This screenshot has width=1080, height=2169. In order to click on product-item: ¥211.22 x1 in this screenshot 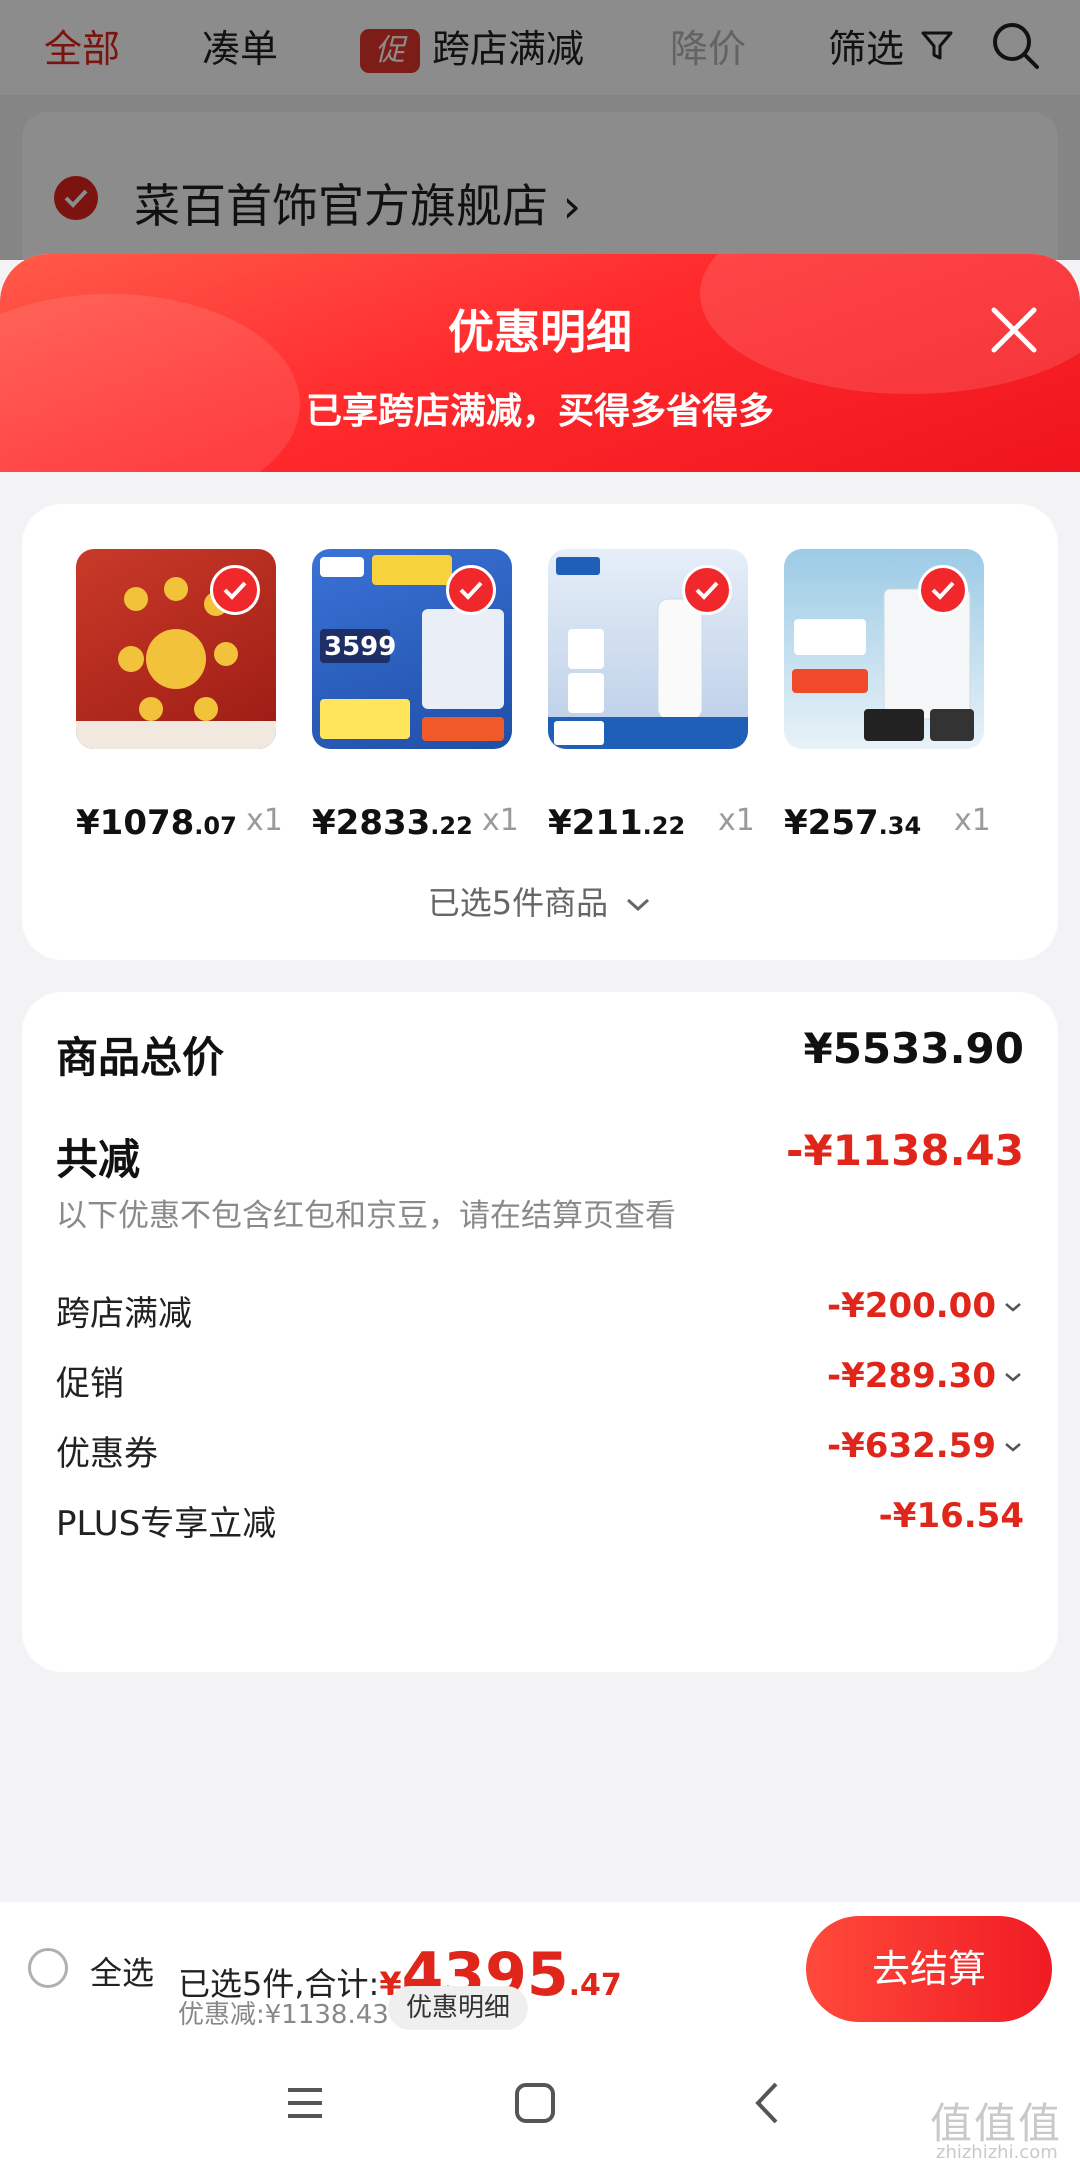, I will do `click(651, 696)`.